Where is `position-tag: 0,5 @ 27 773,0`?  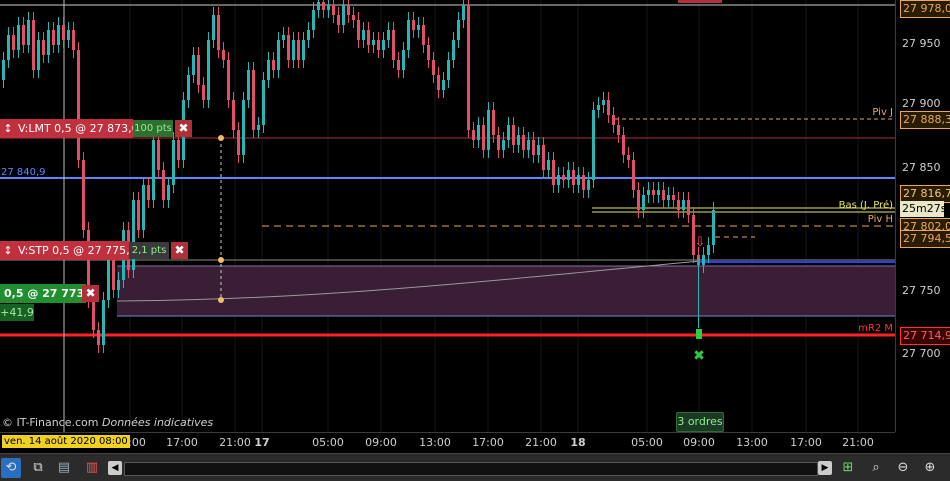
position-tag: 0,5 @ 27 773,0 is located at coordinates (48, 293).